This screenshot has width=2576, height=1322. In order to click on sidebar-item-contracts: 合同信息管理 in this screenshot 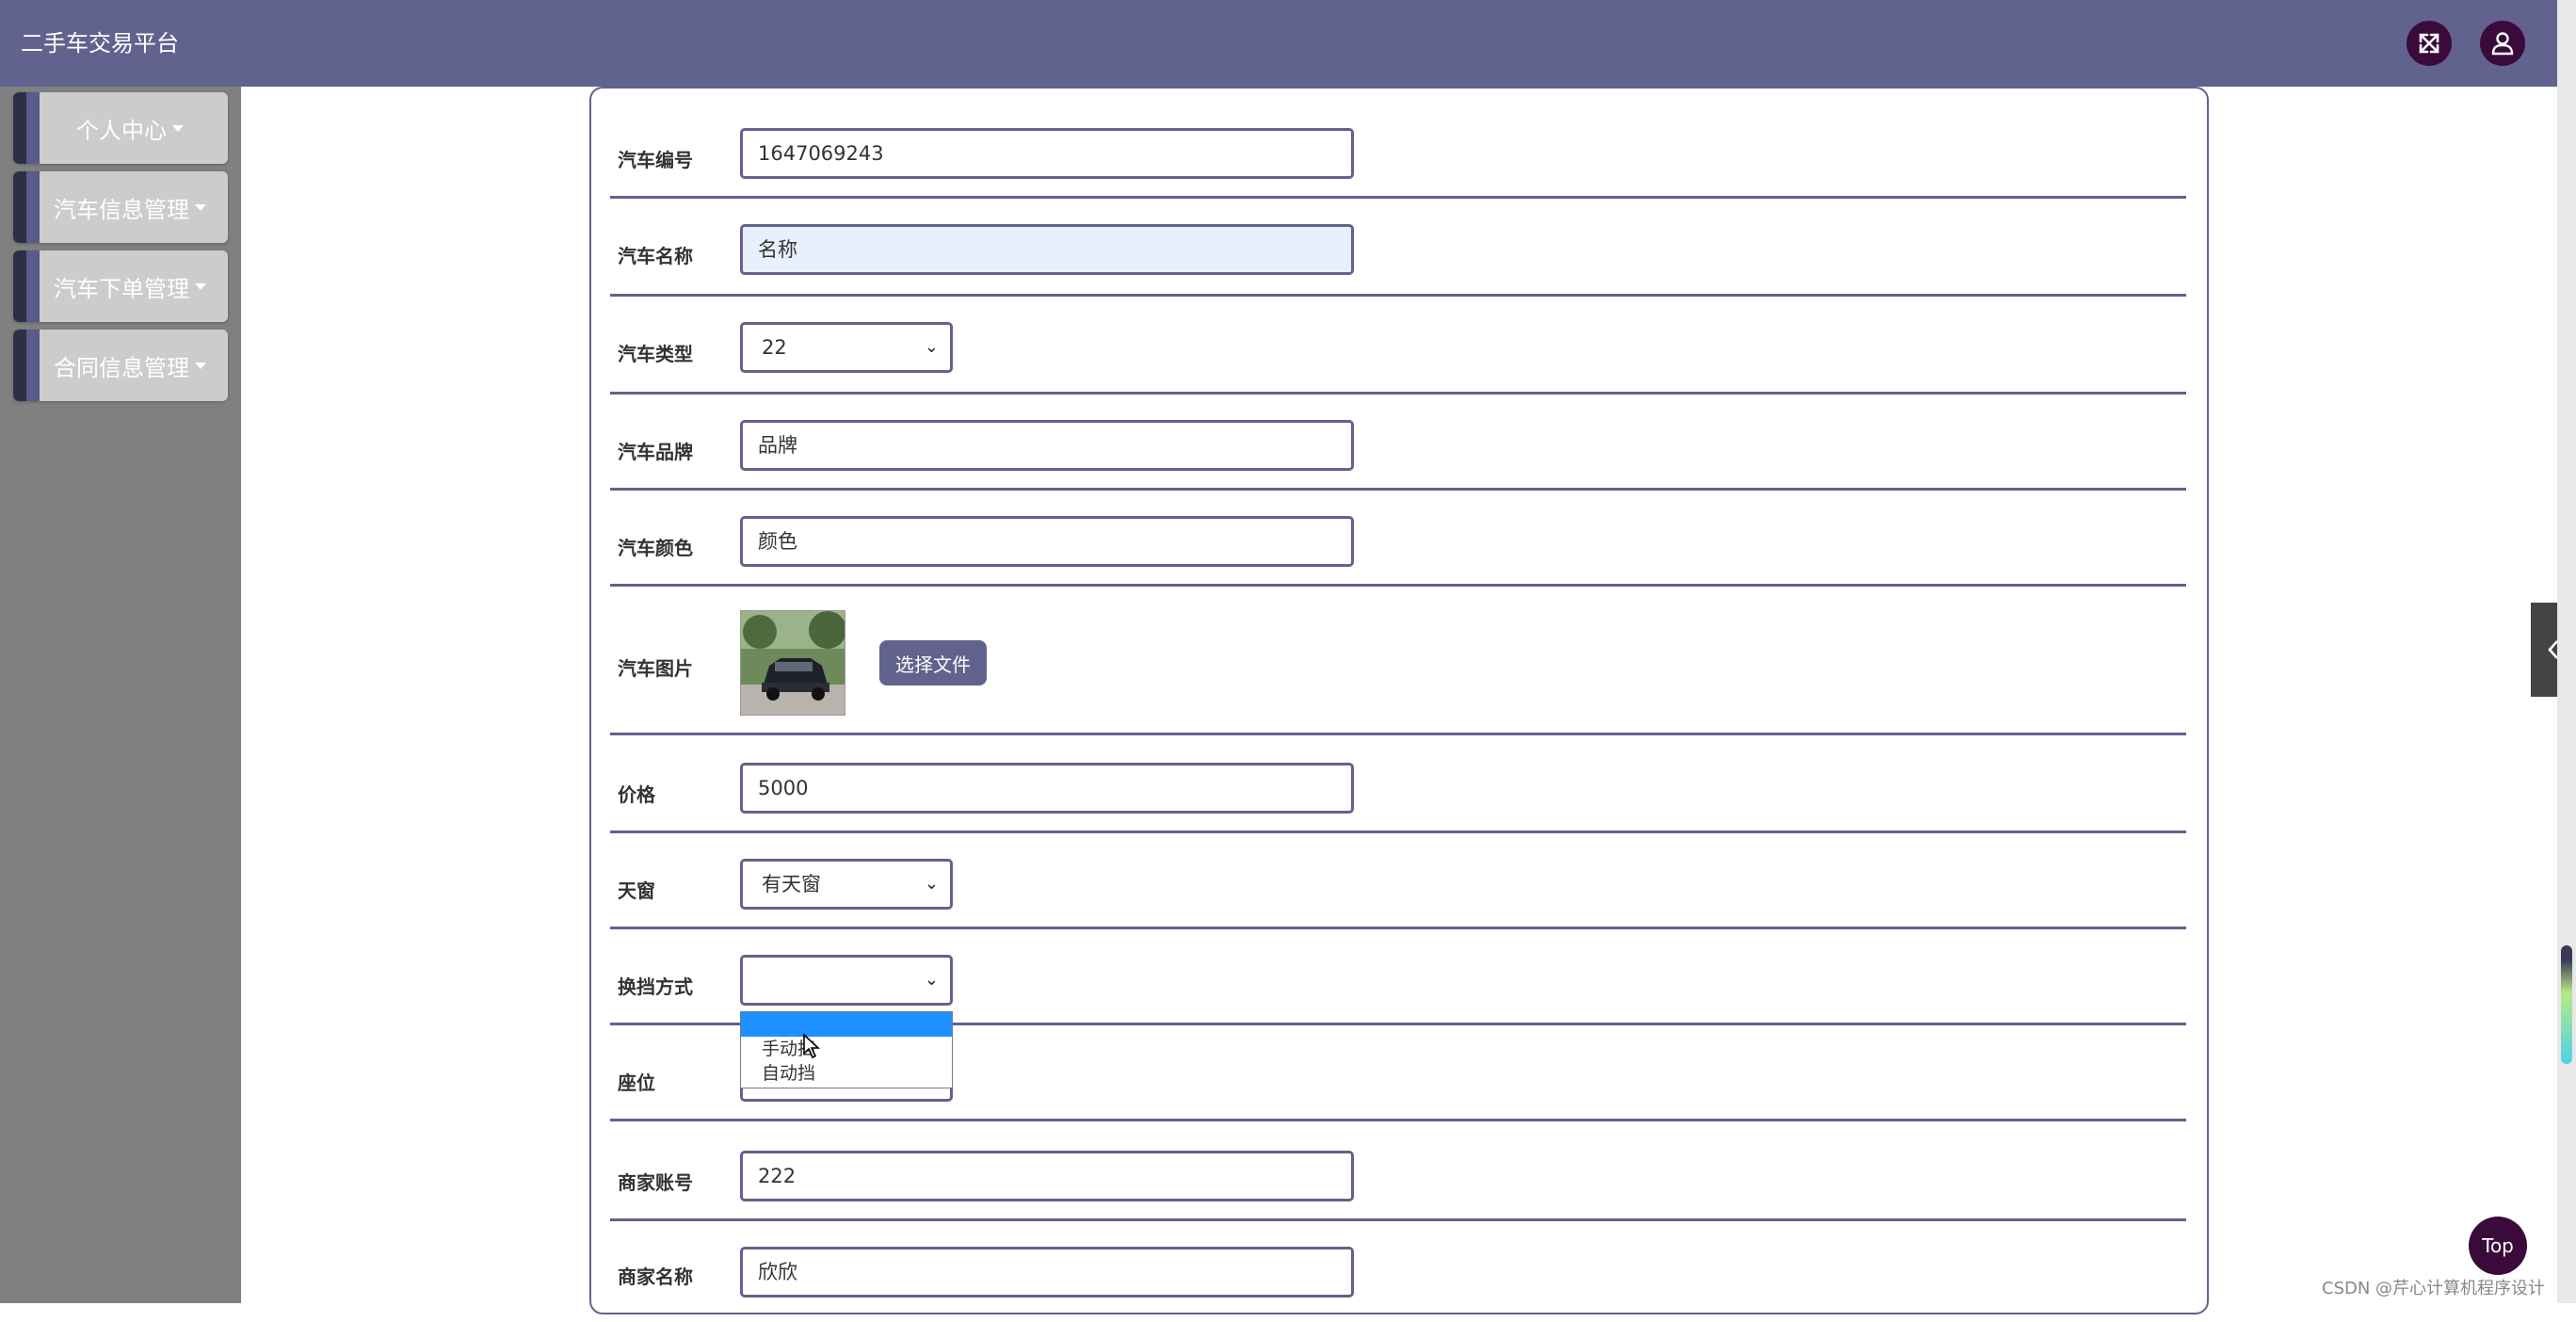, I will do `click(120, 365)`.